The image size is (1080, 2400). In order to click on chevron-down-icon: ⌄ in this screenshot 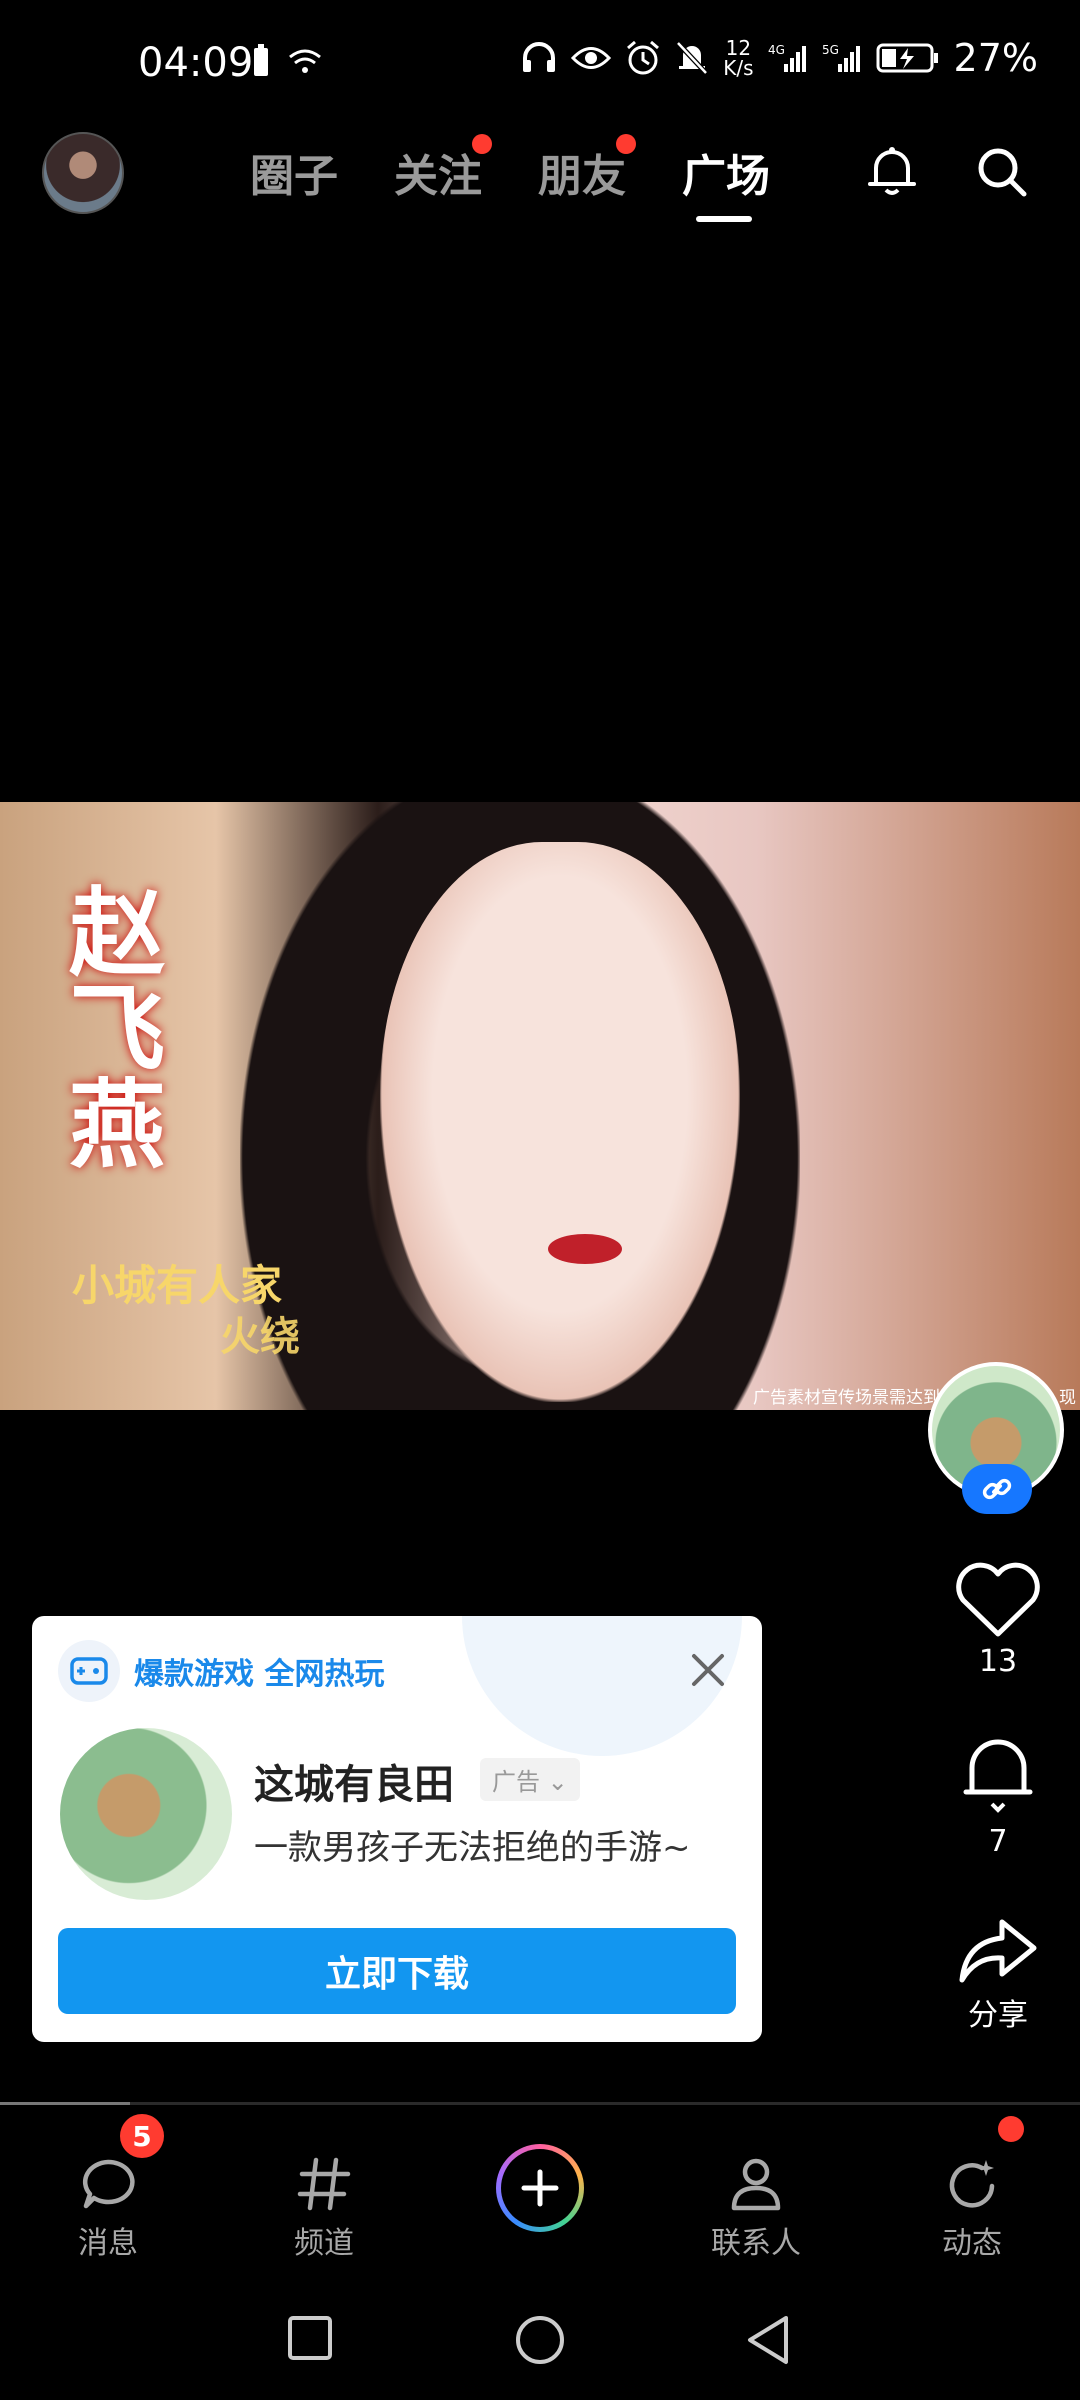, I will do `click(557, 1782)`.